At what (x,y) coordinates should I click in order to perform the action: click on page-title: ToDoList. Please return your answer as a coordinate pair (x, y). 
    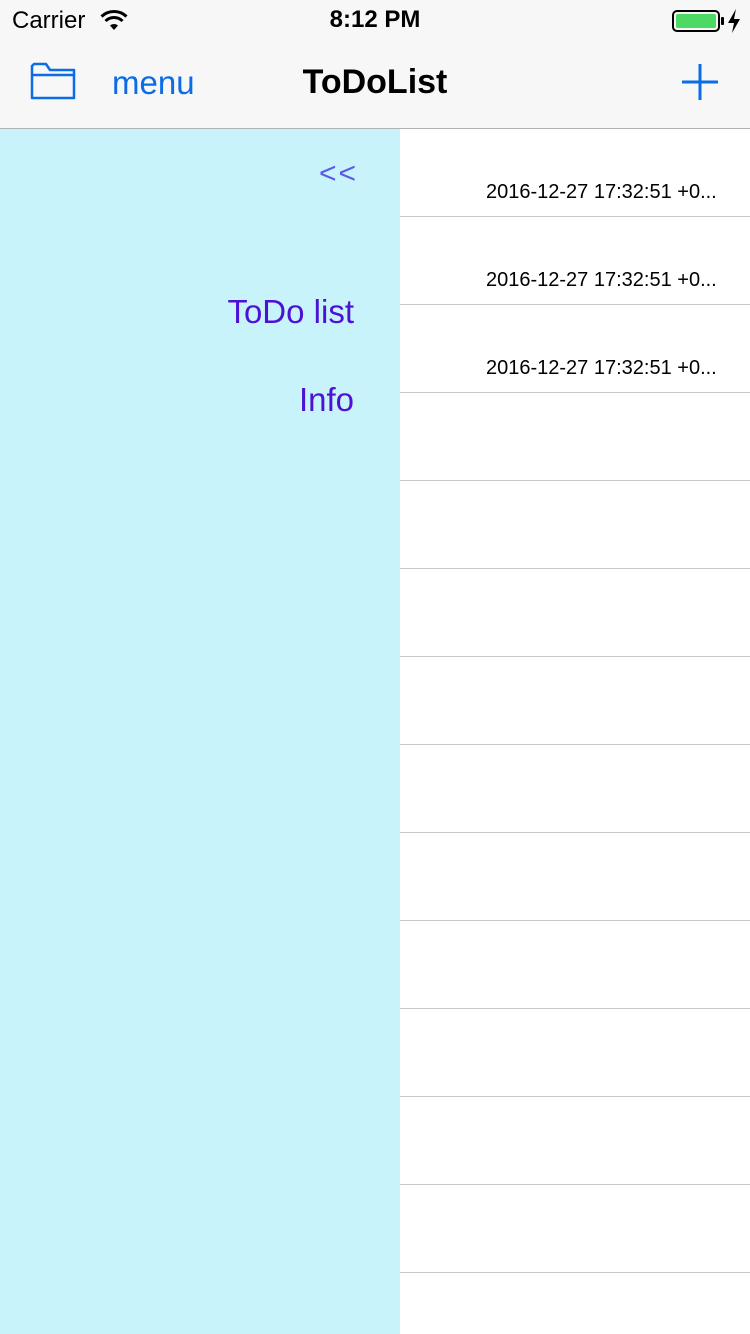
    Looking at the image, I should click on (375, 82).